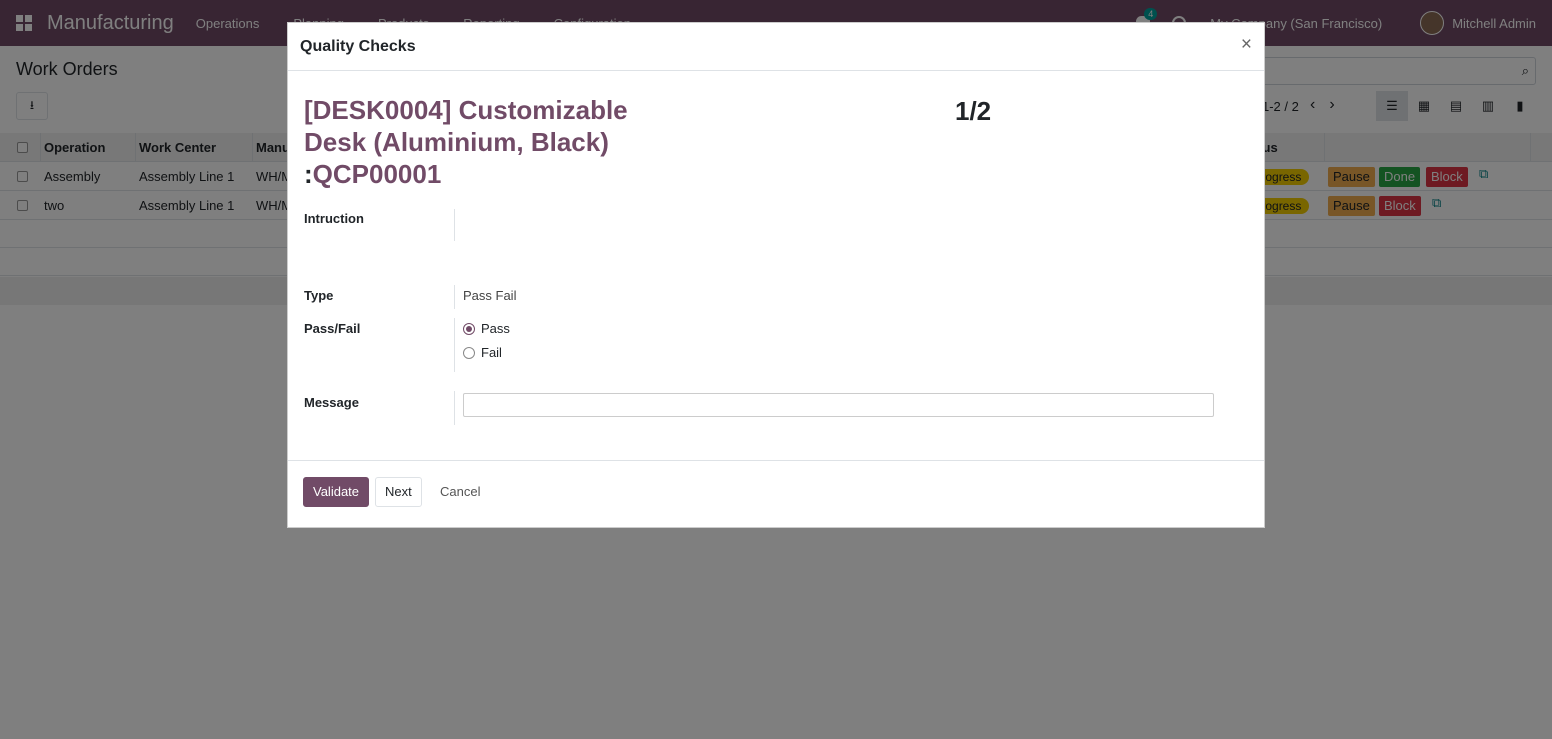 Image resolution: width=1552 pixels, height=739 pixels. What do you see at coordinates (334, 218) in the screenshot?
I see `instruction-label: Intruction` at bounding box center [334, 218].